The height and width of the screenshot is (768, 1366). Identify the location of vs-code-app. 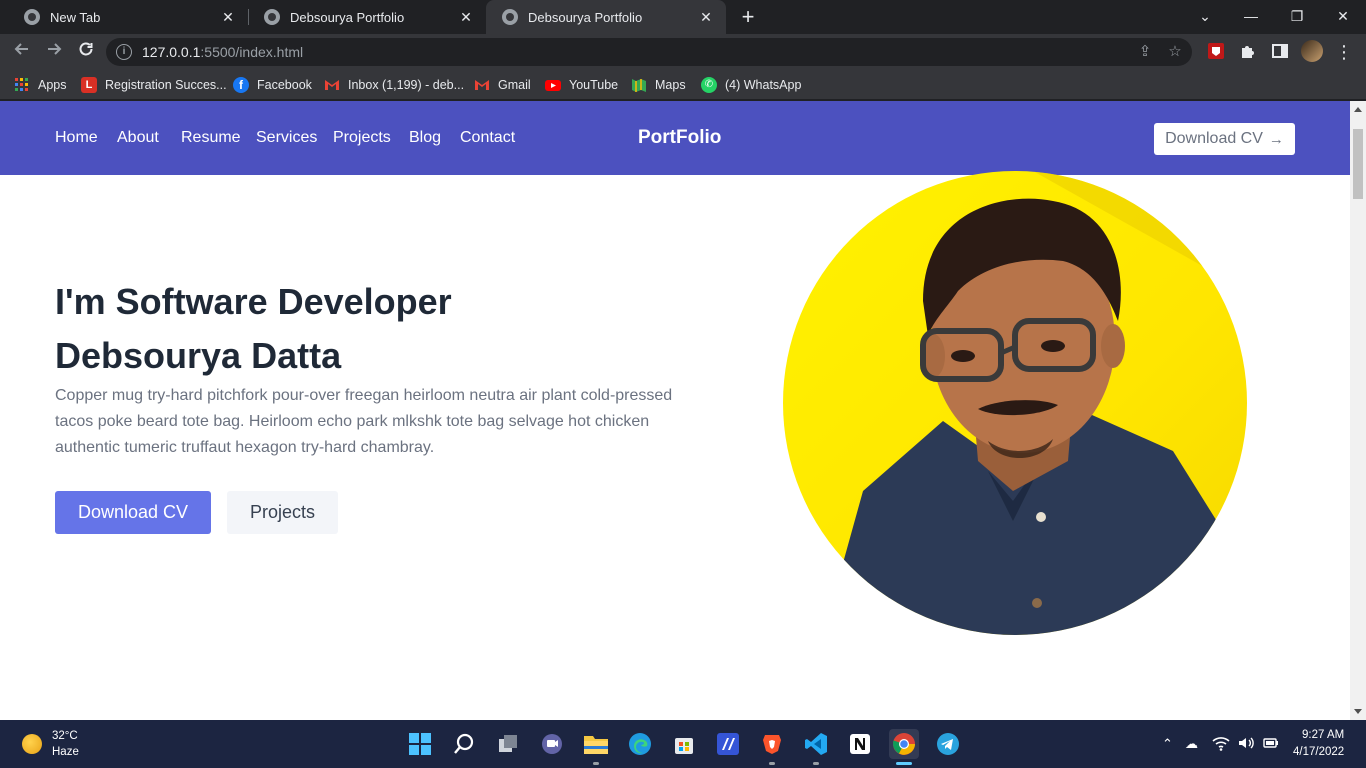
(816, 744).